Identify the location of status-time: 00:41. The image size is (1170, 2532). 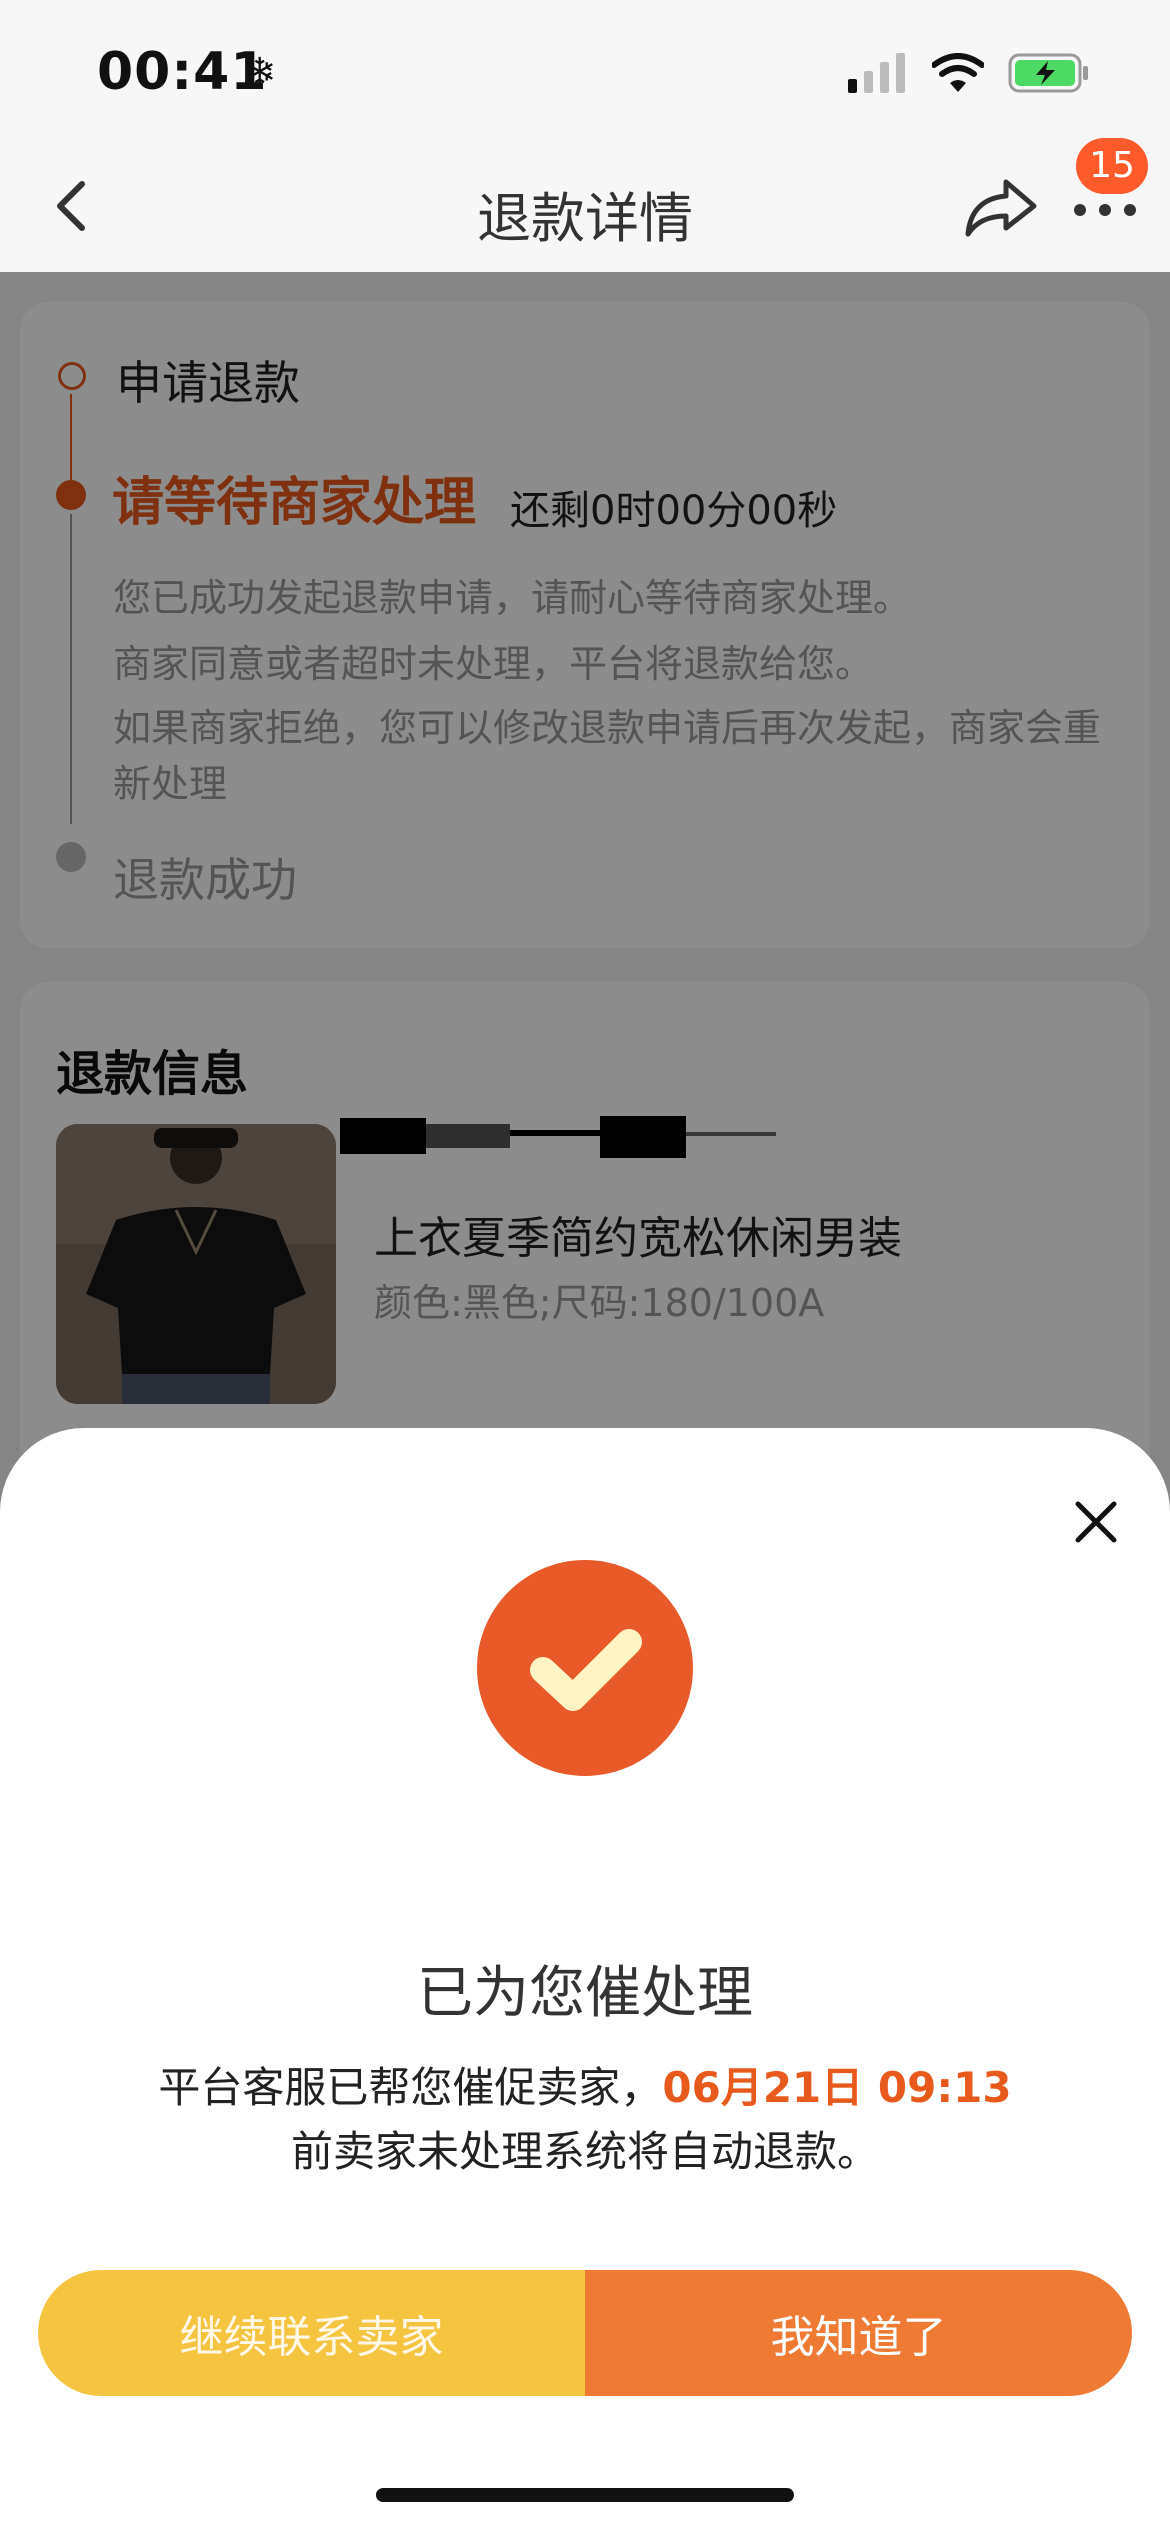
(182, 72).